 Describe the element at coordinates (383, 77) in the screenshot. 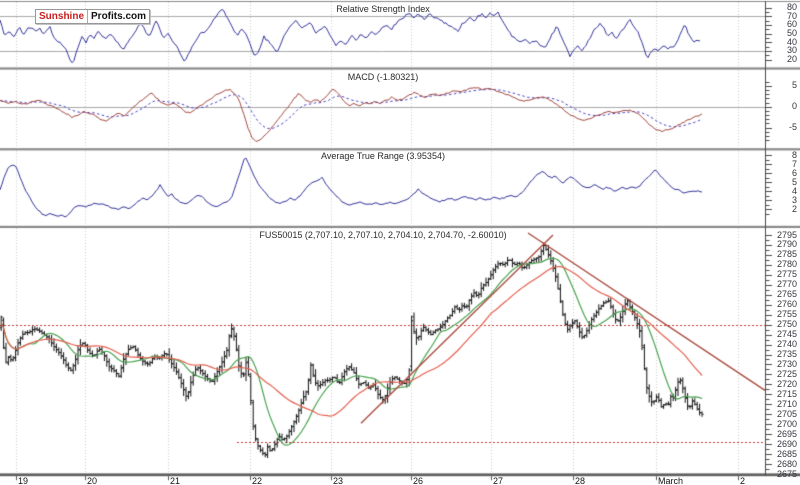

I see `macd-panel-title: MACD (-1.80321)` at that location.